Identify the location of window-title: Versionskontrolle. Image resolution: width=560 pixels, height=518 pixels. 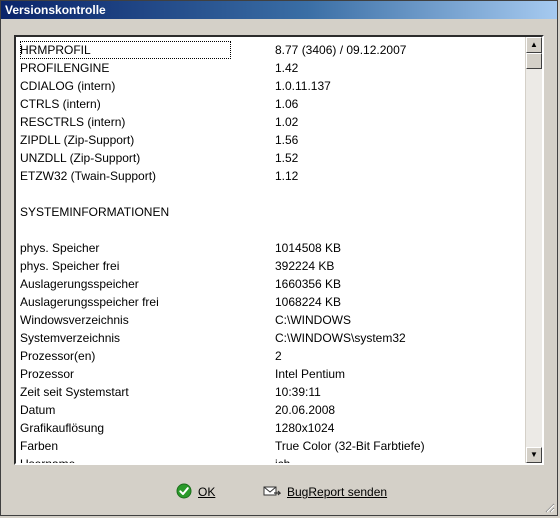
(55, 10).